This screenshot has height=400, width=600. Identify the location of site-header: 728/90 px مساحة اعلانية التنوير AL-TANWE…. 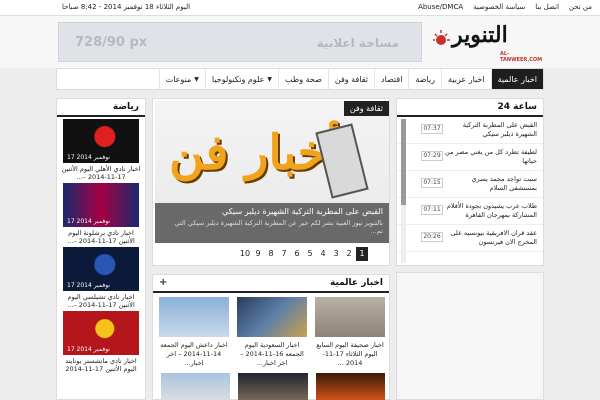
(300, 42).